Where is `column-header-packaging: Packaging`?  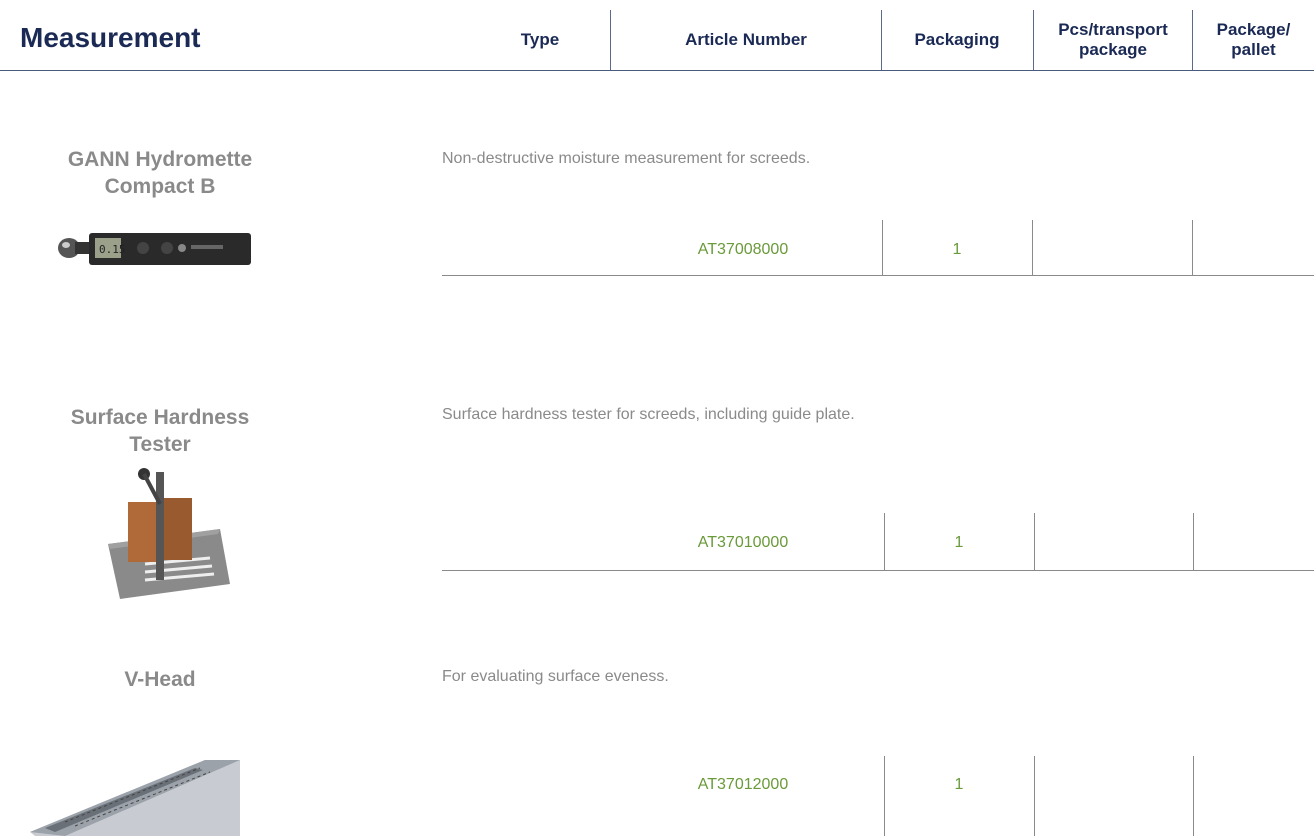 column-header-packaging: Packaging is located at coordinates (957, 40).